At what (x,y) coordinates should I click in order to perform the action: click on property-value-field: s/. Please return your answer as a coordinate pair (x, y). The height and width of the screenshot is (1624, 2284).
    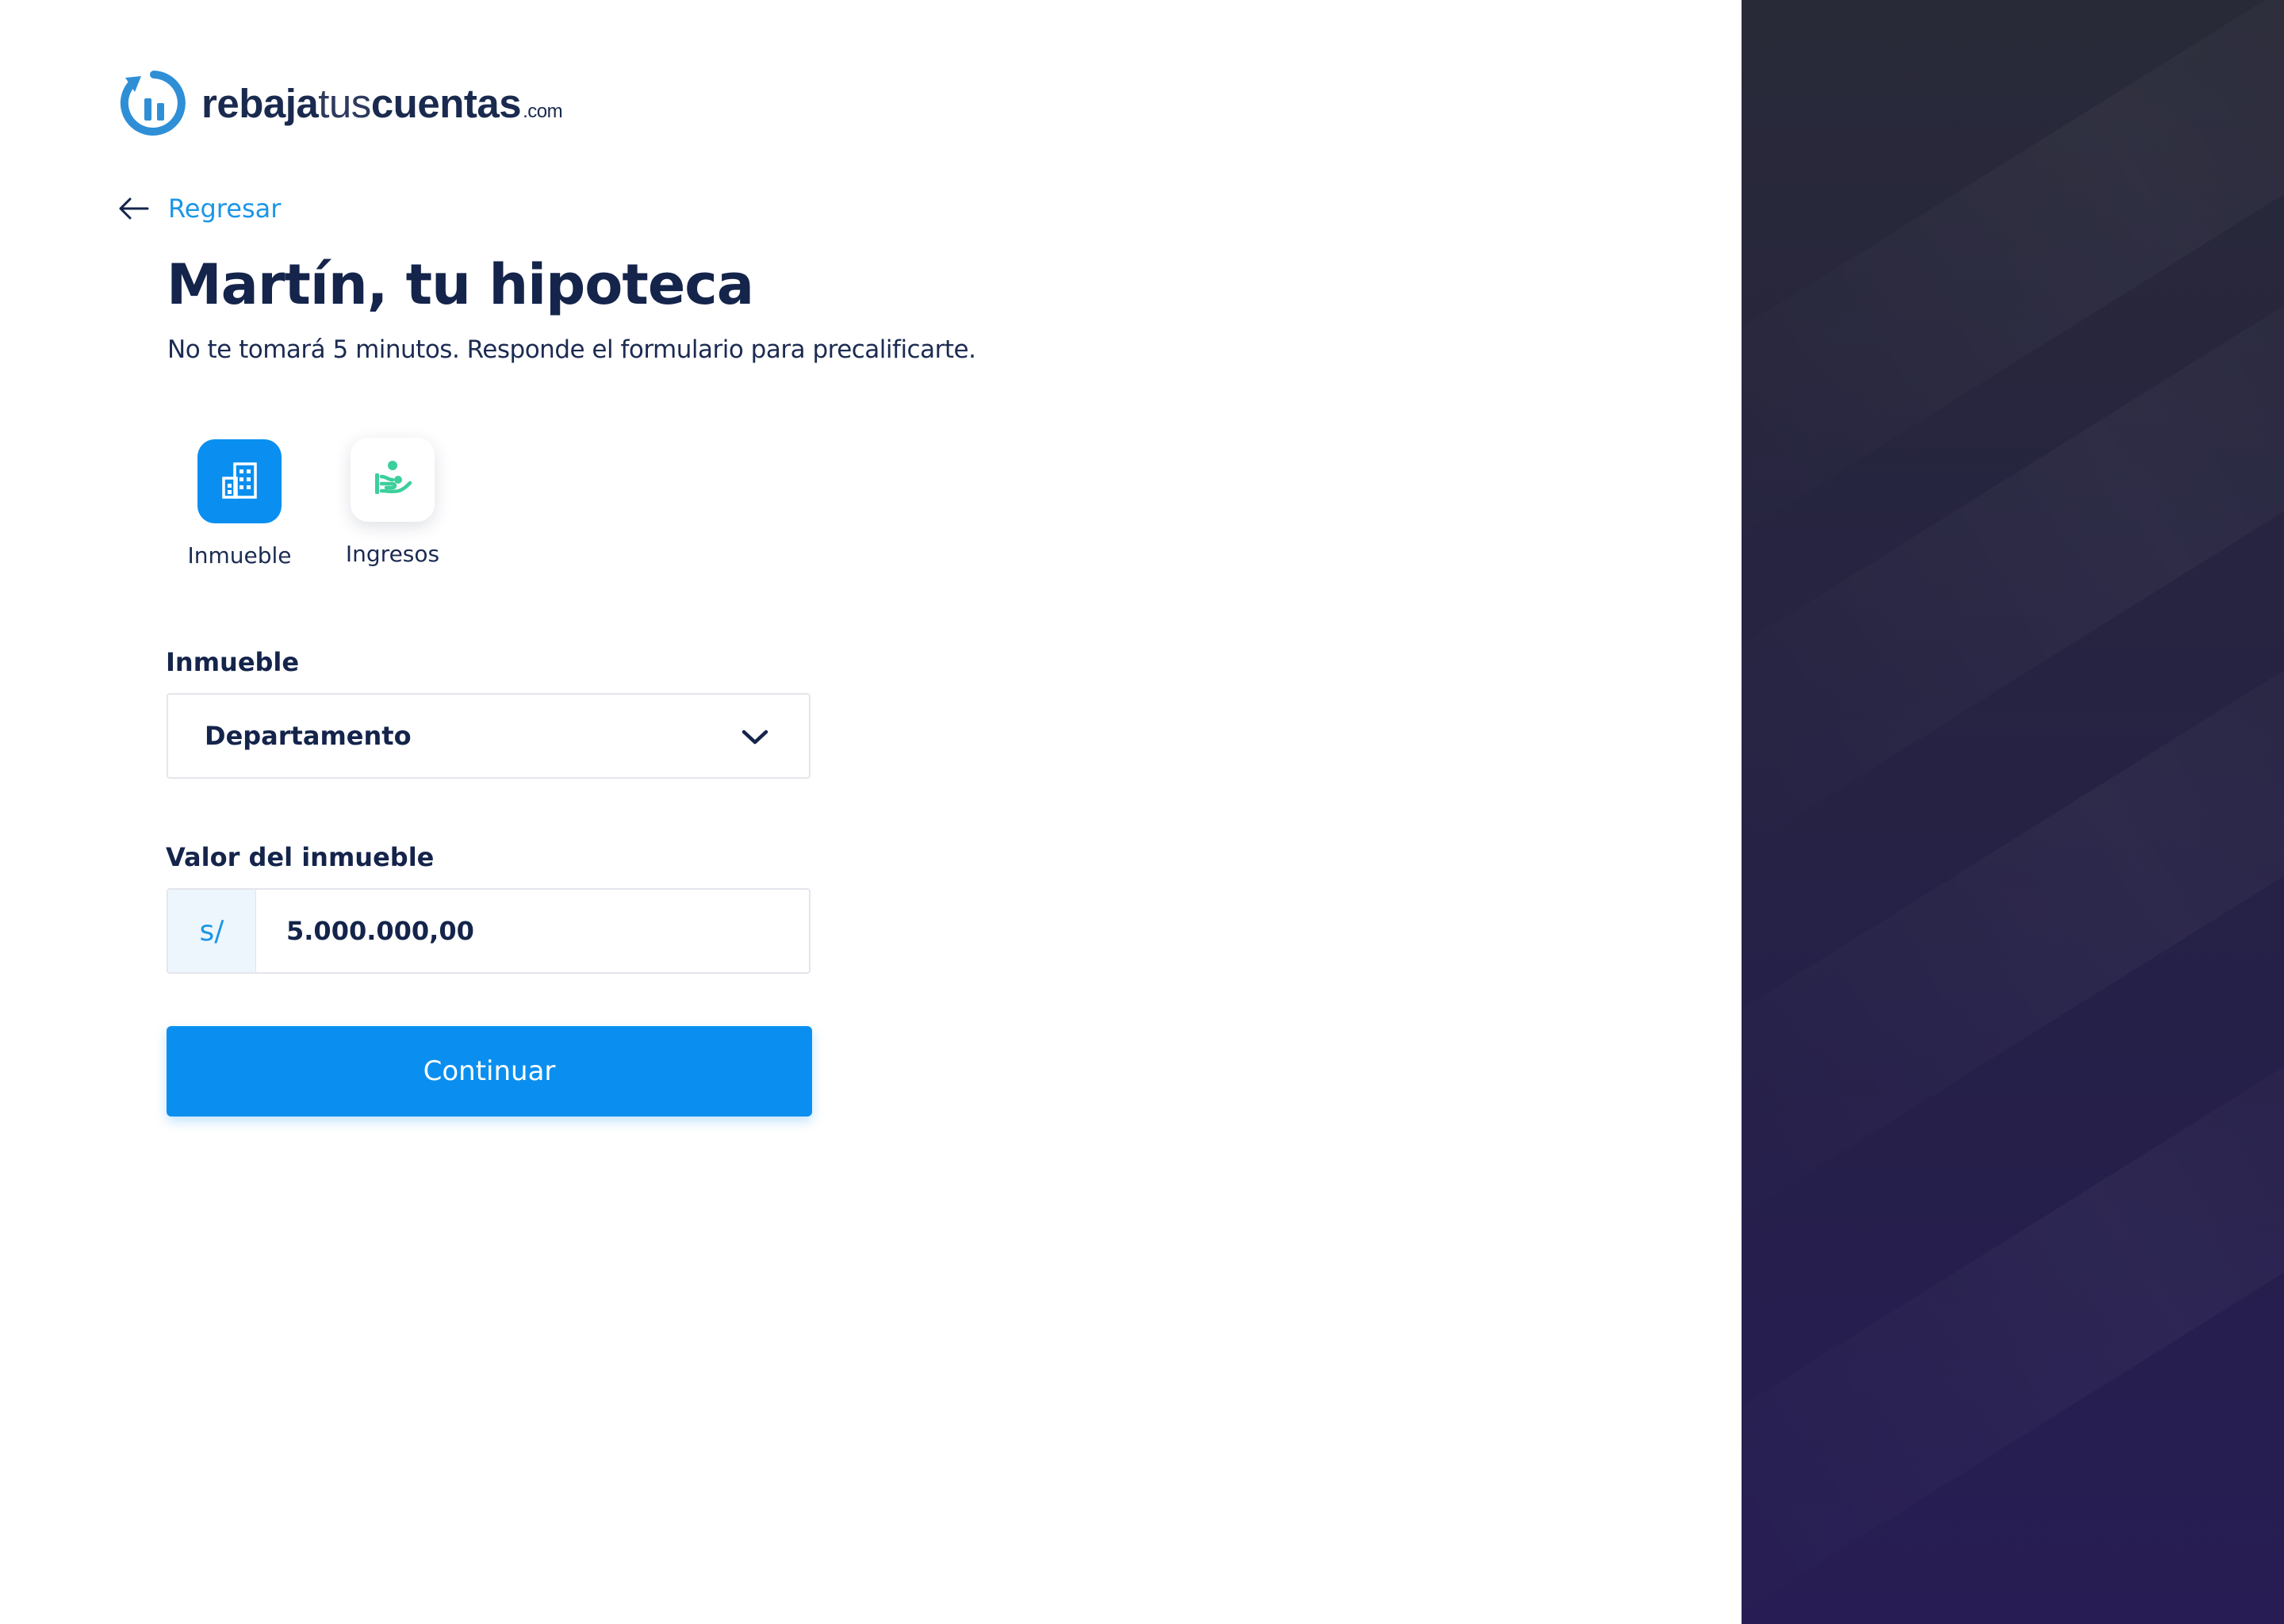
    Looking at the image, I should click on (489, 931).